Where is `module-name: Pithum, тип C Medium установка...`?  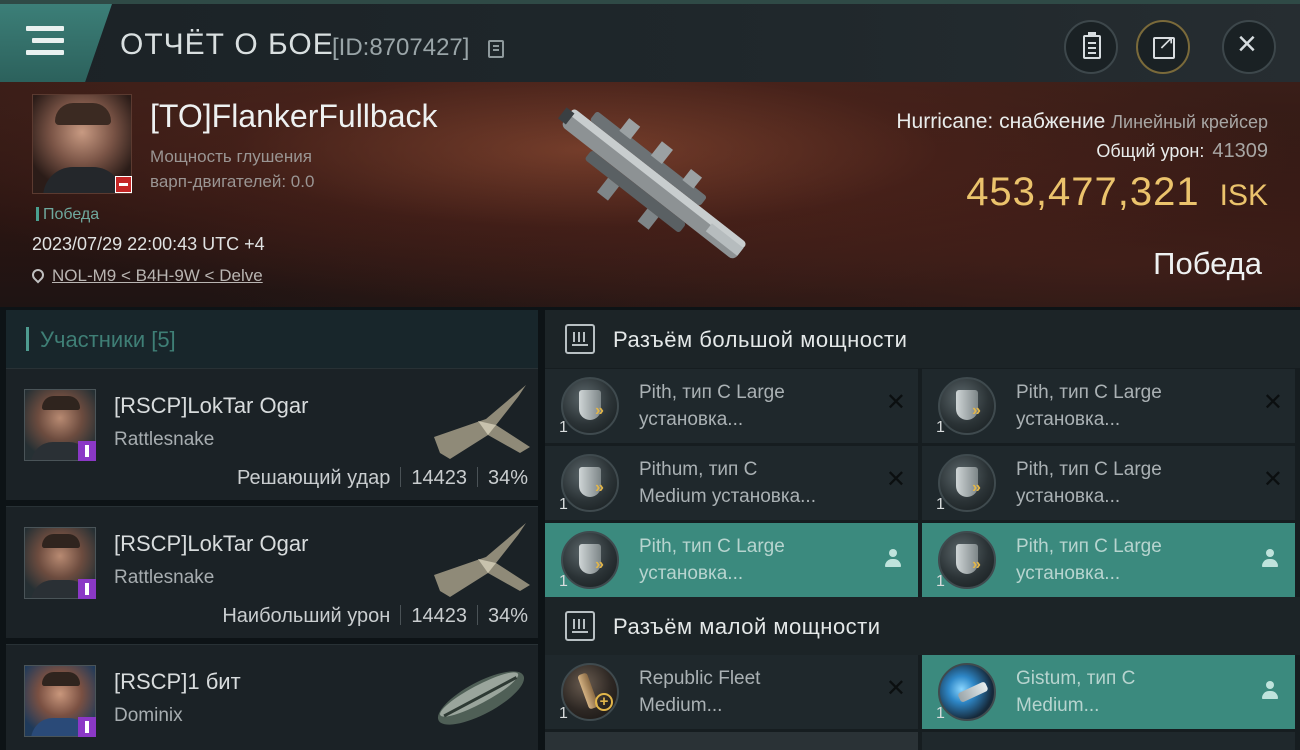
module-name: Pithum, тип C Medium установка... is located at coordinates (727, 483).